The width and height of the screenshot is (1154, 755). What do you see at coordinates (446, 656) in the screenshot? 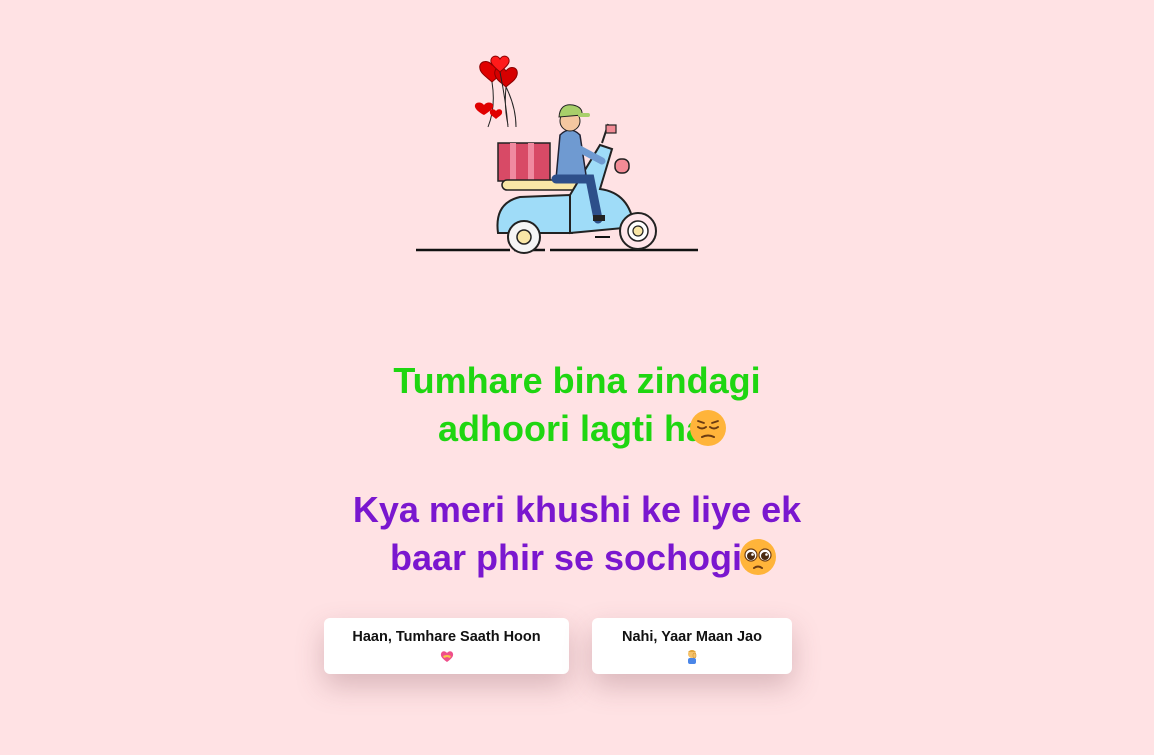
I see `heart-with-ribbon-icon` at bounding box center [446, 656].